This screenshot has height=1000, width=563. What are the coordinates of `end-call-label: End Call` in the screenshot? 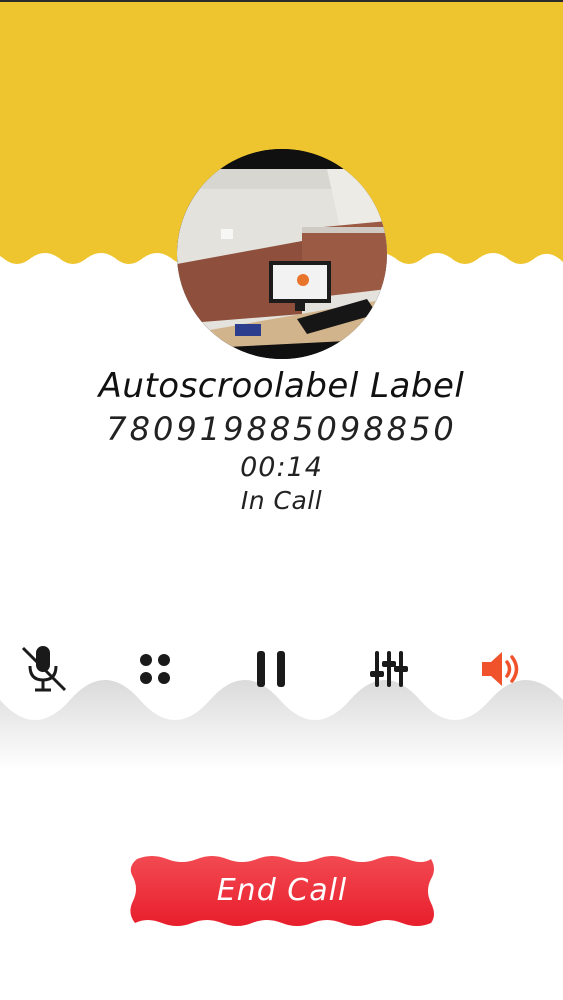 It's located at (282, 890).